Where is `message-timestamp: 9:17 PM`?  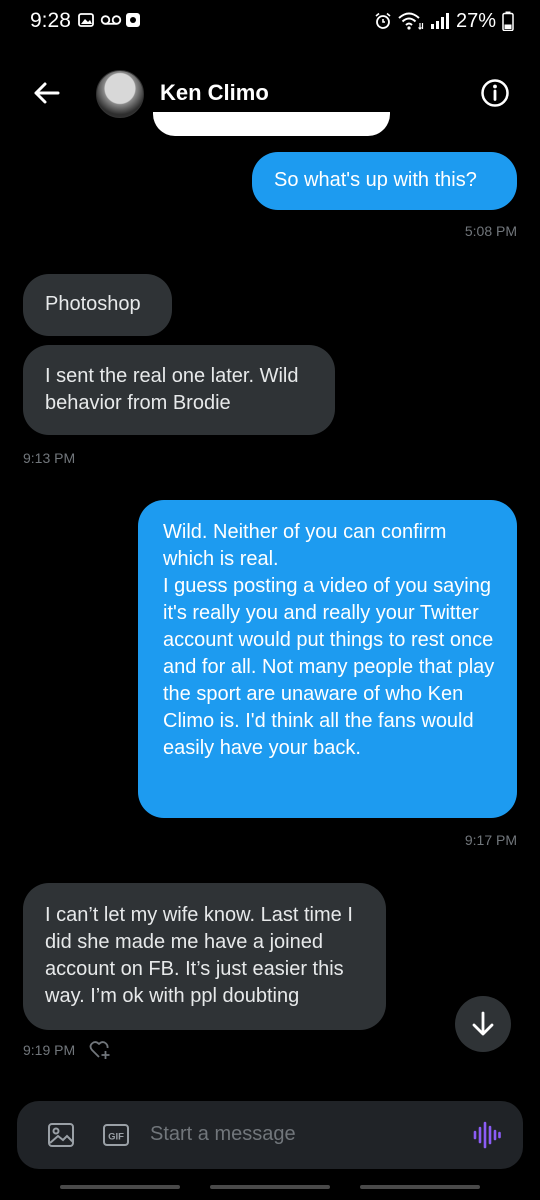 message-timestamp: 9:17 PM is located at coordinates (490, 840).